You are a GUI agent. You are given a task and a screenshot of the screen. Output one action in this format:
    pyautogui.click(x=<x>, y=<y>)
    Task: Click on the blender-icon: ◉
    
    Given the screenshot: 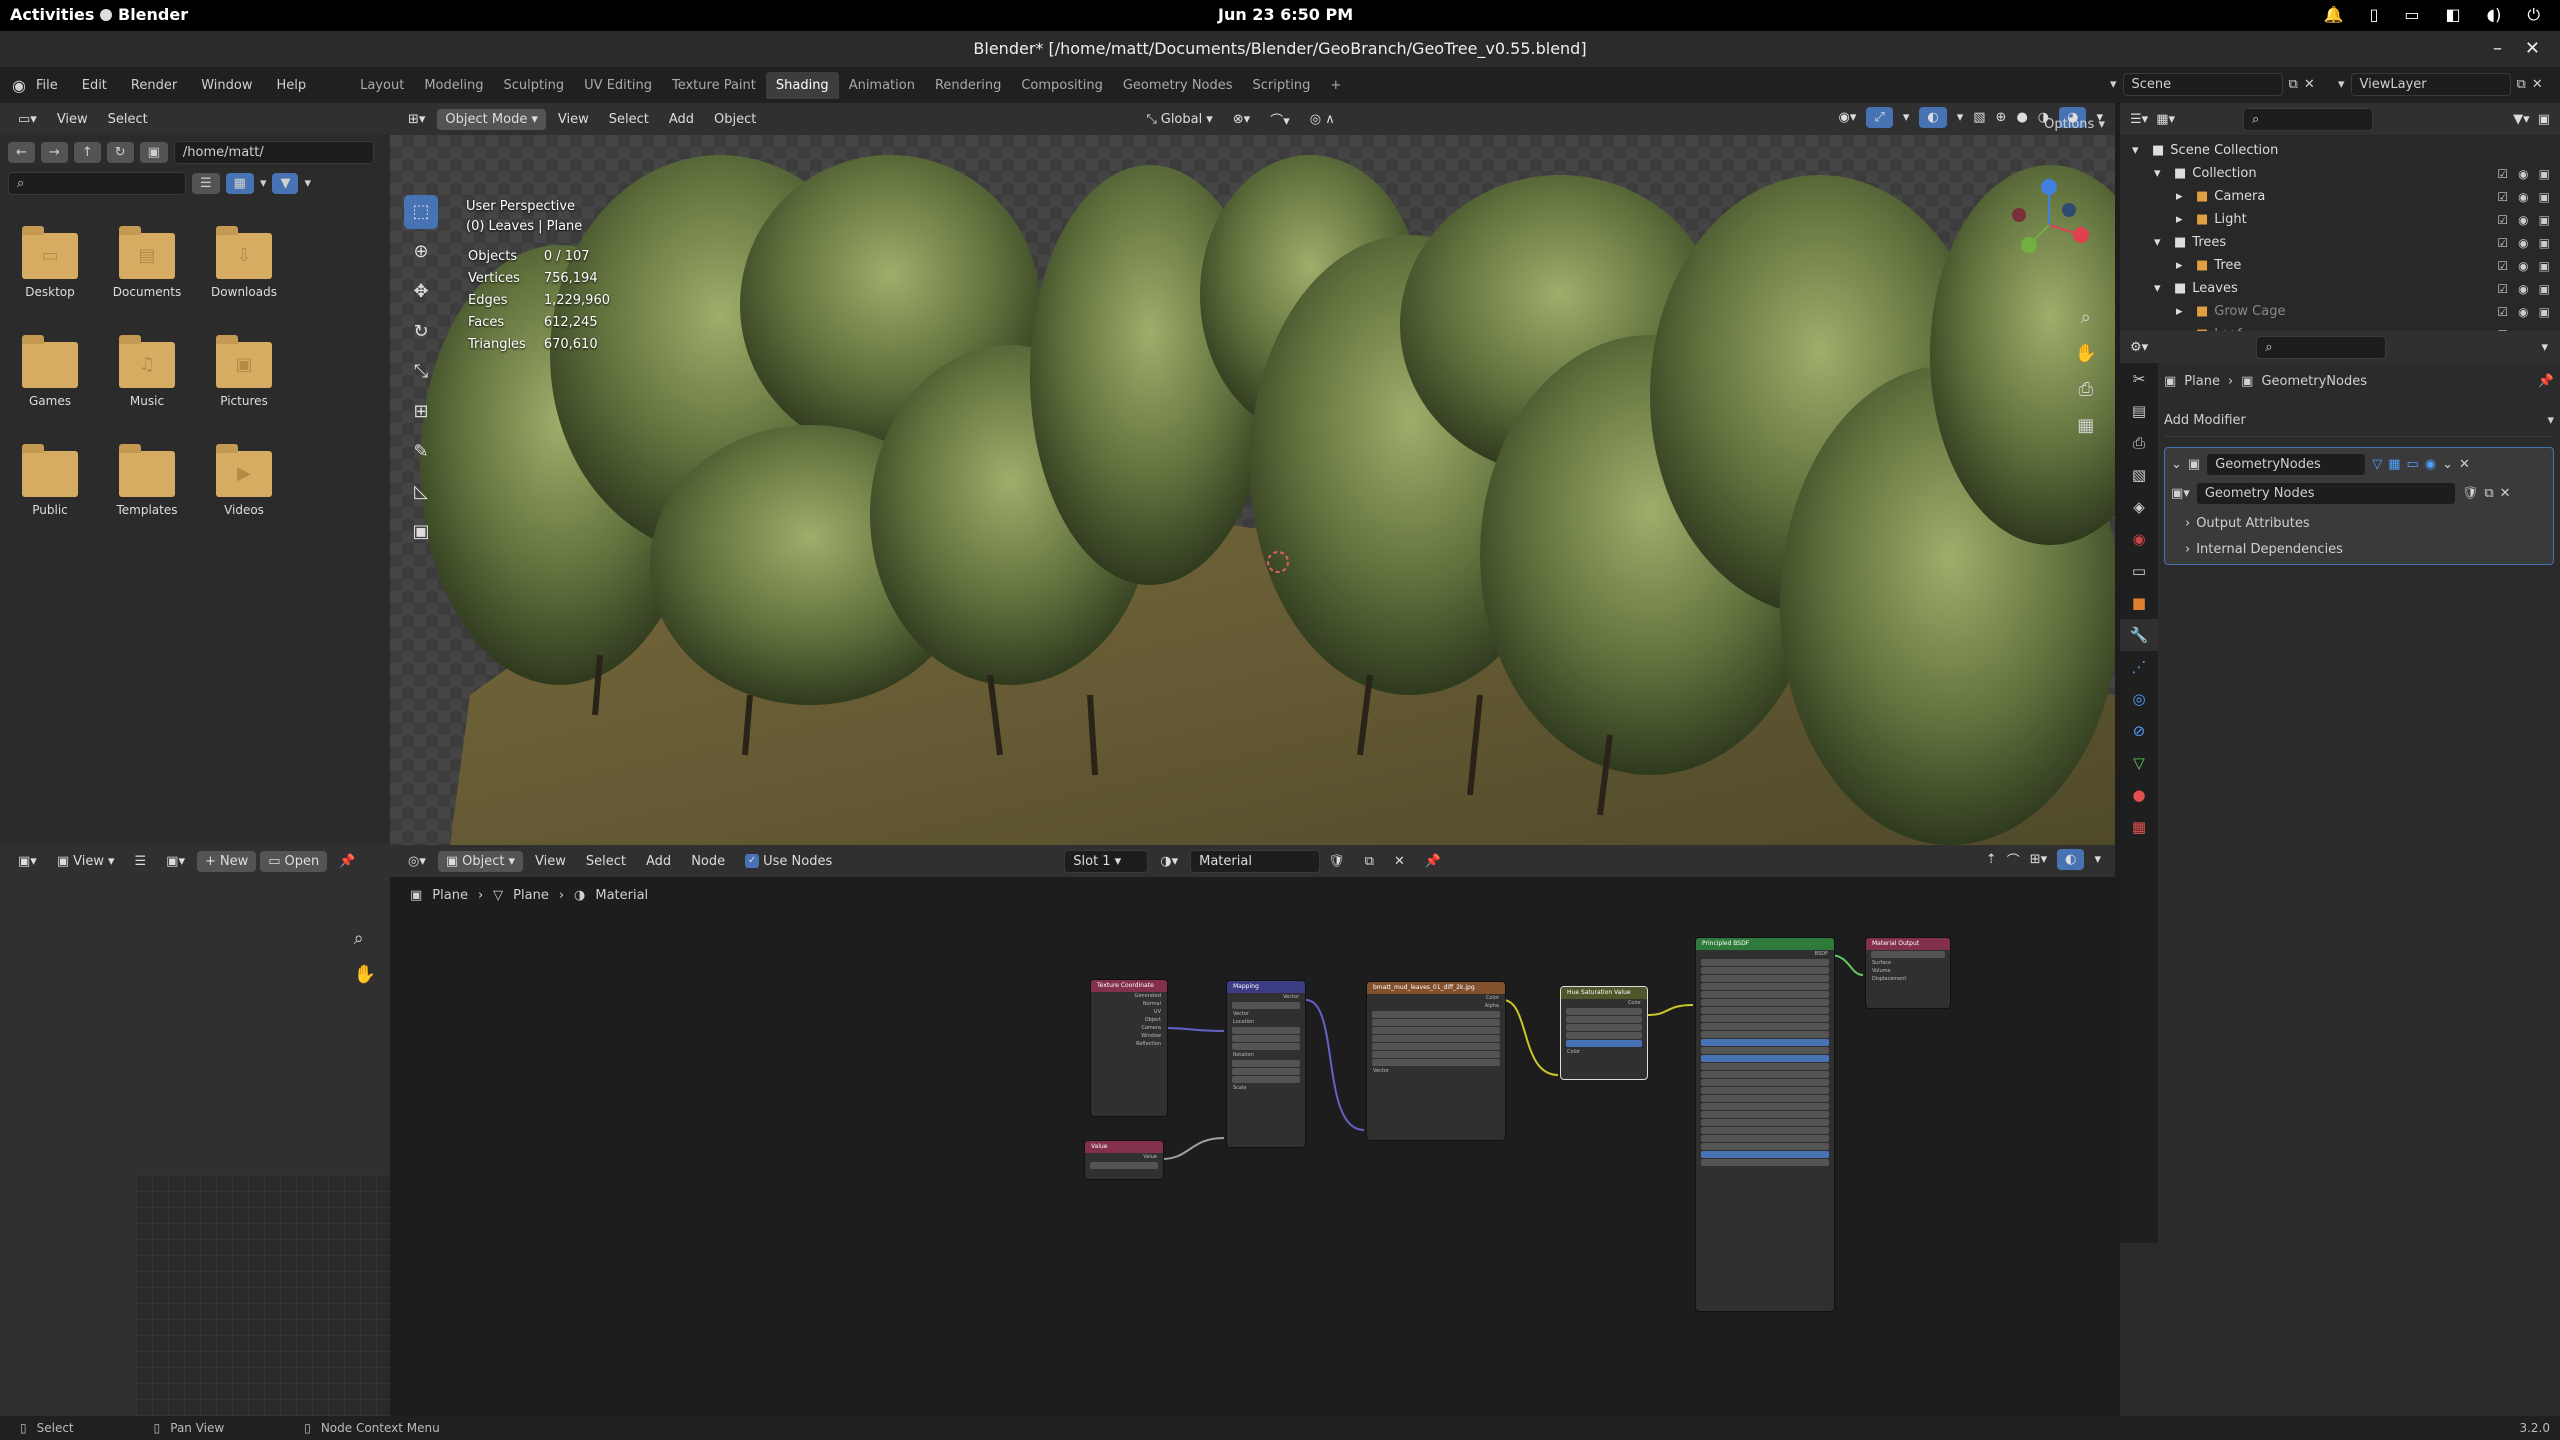 What is the action you would take?
    pyautogui.click(x=19, y=85)
    